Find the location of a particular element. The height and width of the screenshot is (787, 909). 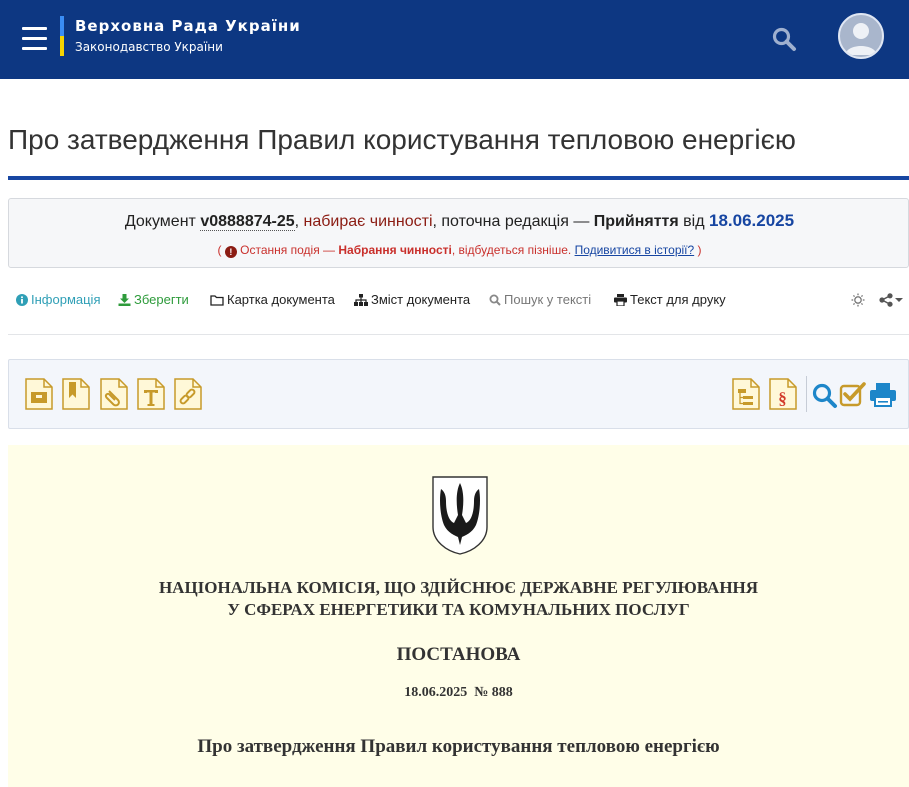

brand-title: Верховна Рада України is located at coordinates (188, 26).